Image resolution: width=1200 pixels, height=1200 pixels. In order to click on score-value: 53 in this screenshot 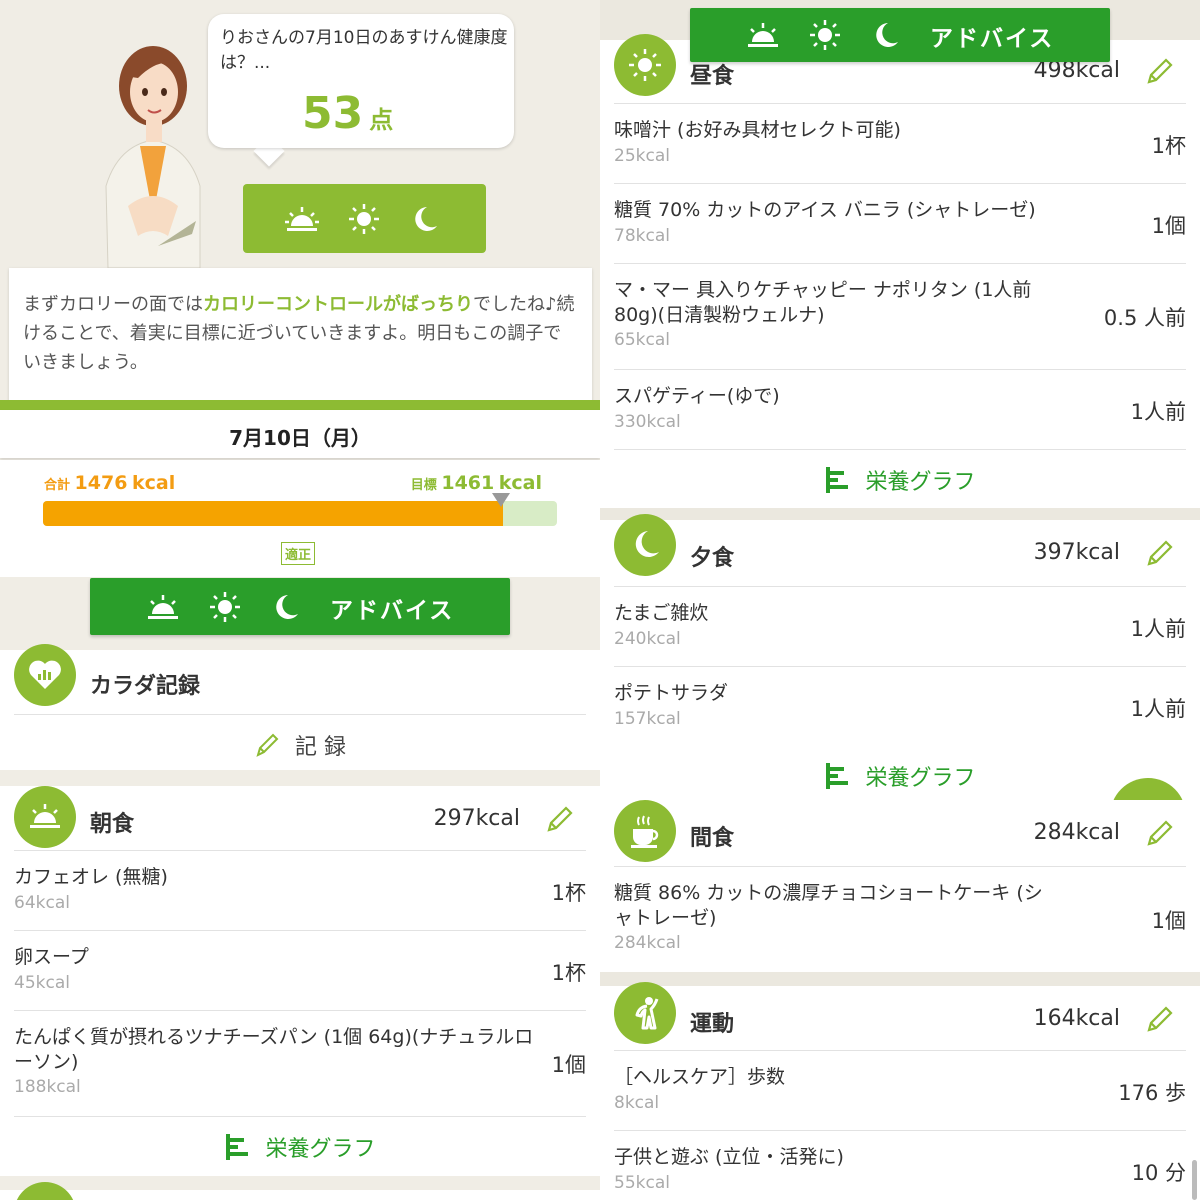, I will do `click(333, 113)`.